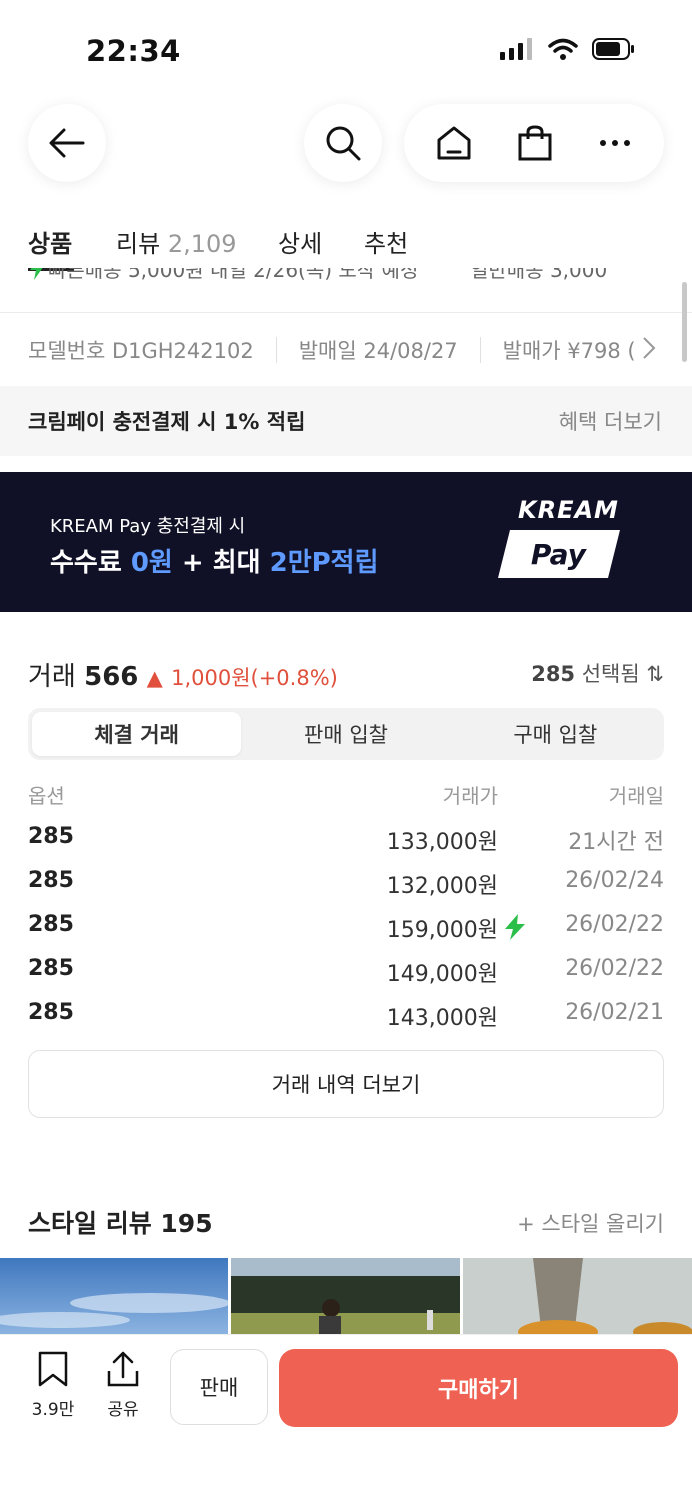 This screenshot has width=692, height=1500. Describe the element at coordinates (555, 734) in the screenshot. I see `segment-buy-bids: 구매 입찰` at that location.